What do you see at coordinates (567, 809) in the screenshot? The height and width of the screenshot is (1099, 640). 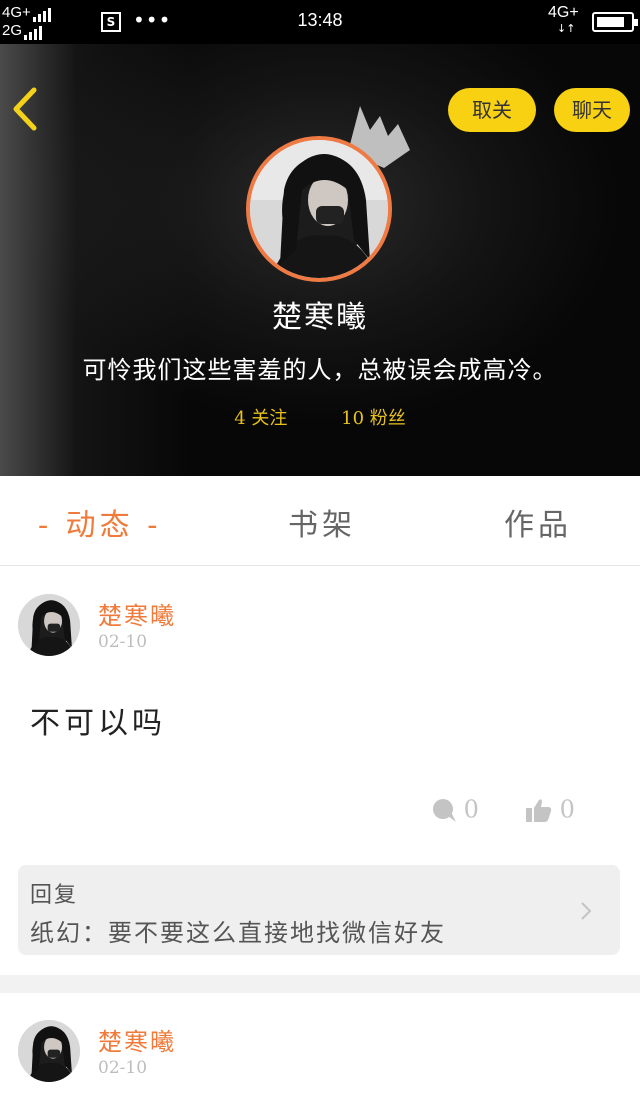 I see `like-count: 0` at bounding box center [567, 809].